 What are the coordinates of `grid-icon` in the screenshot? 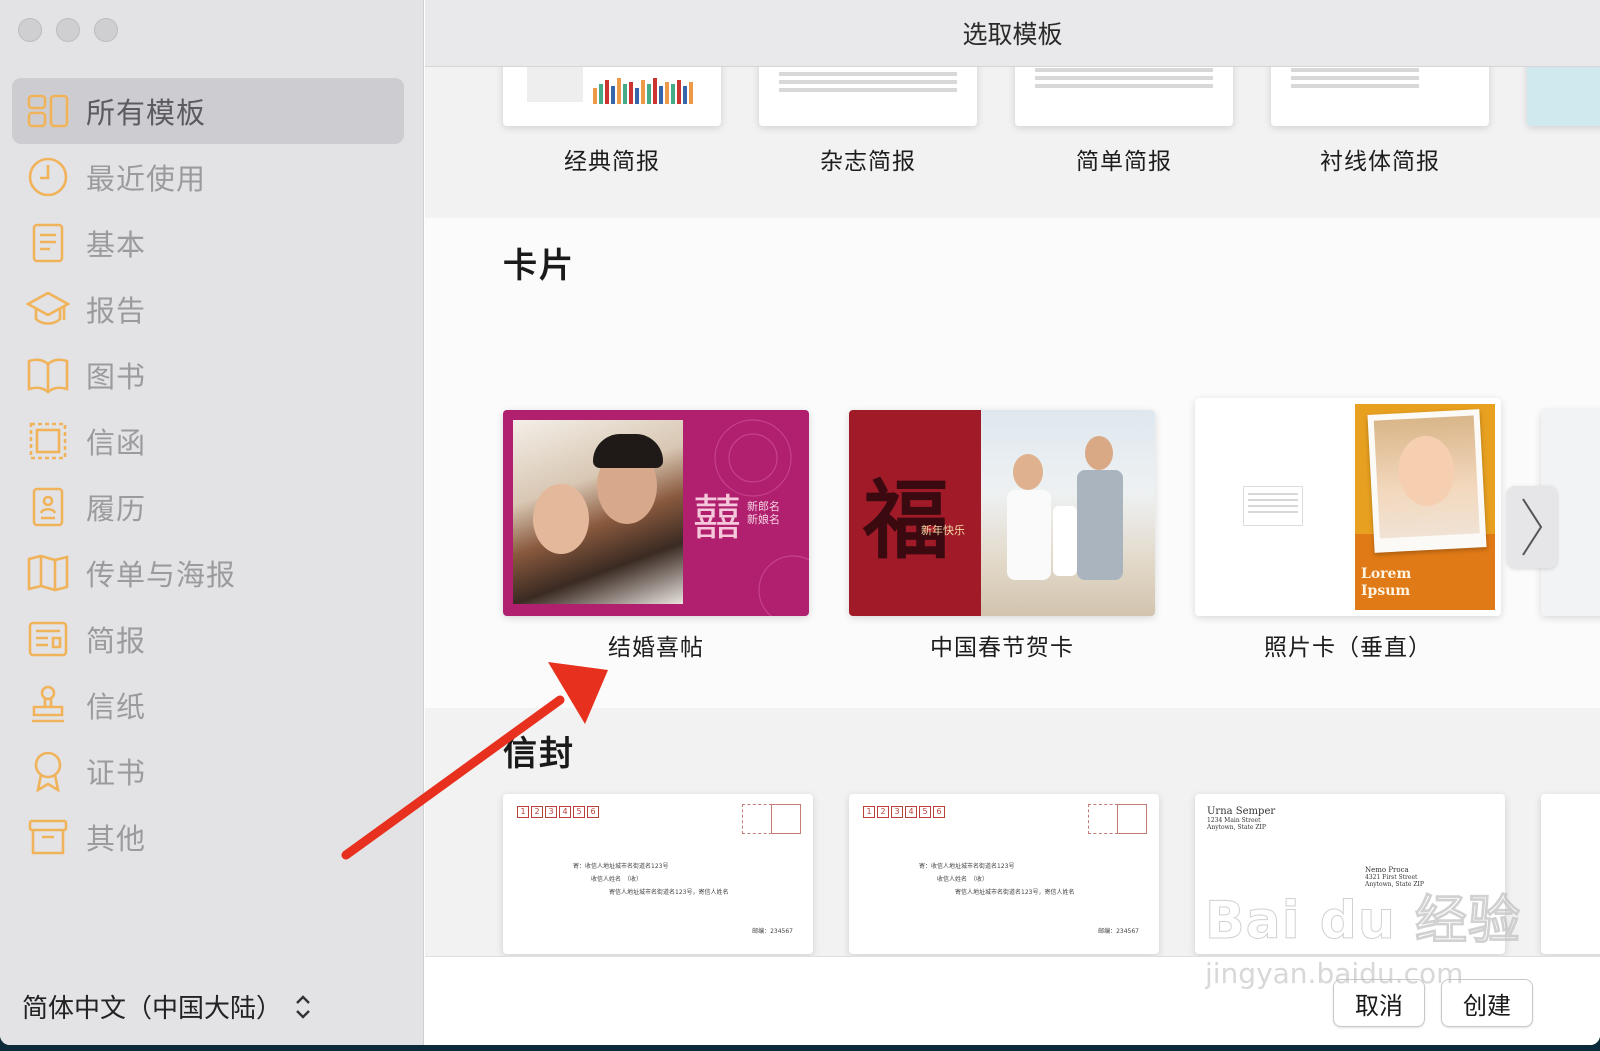 It's located at (48, 111).